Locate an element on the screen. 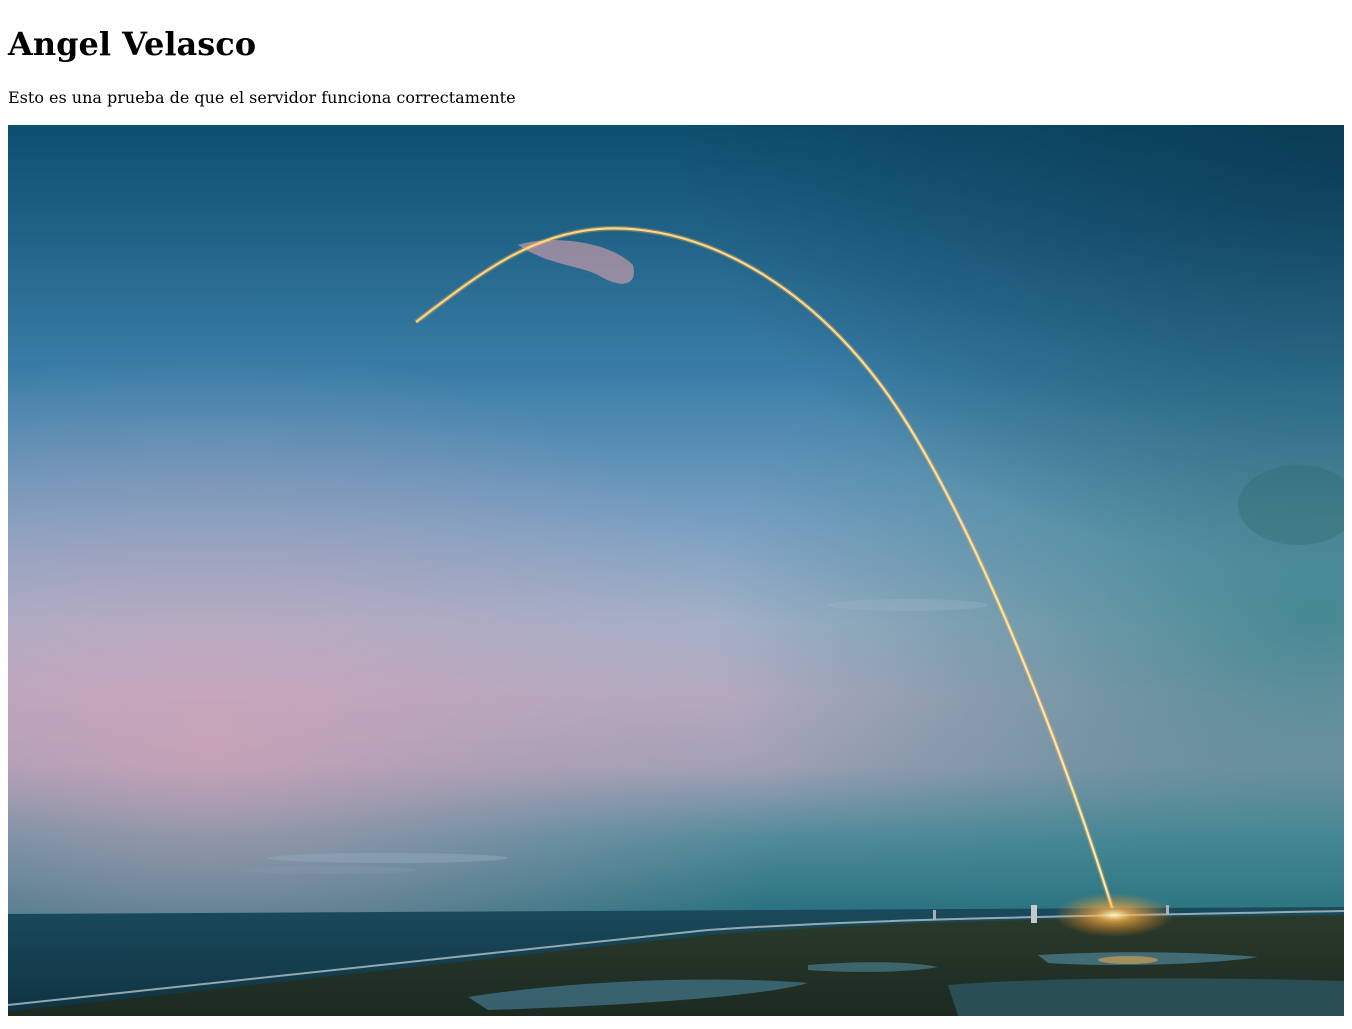  page-heading: Angel Velasco is located at coordinates (132, 44).